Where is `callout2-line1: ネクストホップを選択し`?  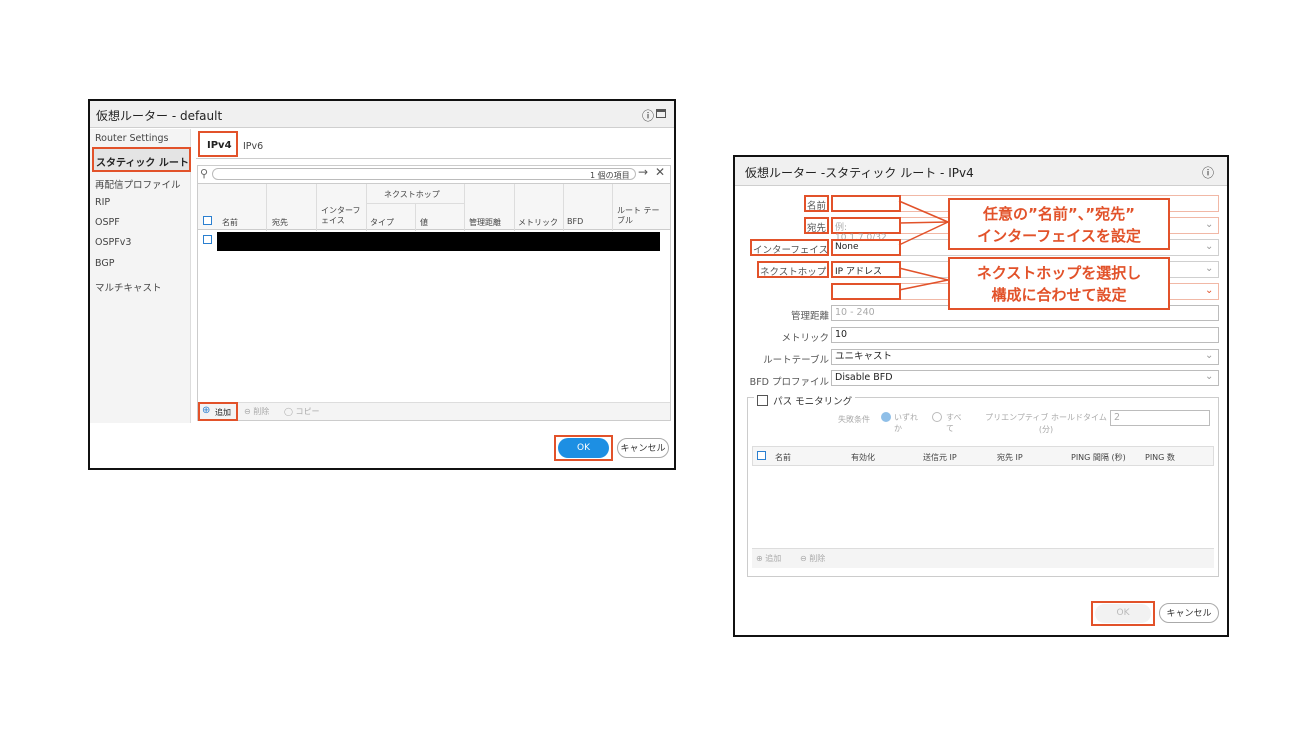 callout2-line1: ネクストホップを選択し is located at coordinates (1059, 273).